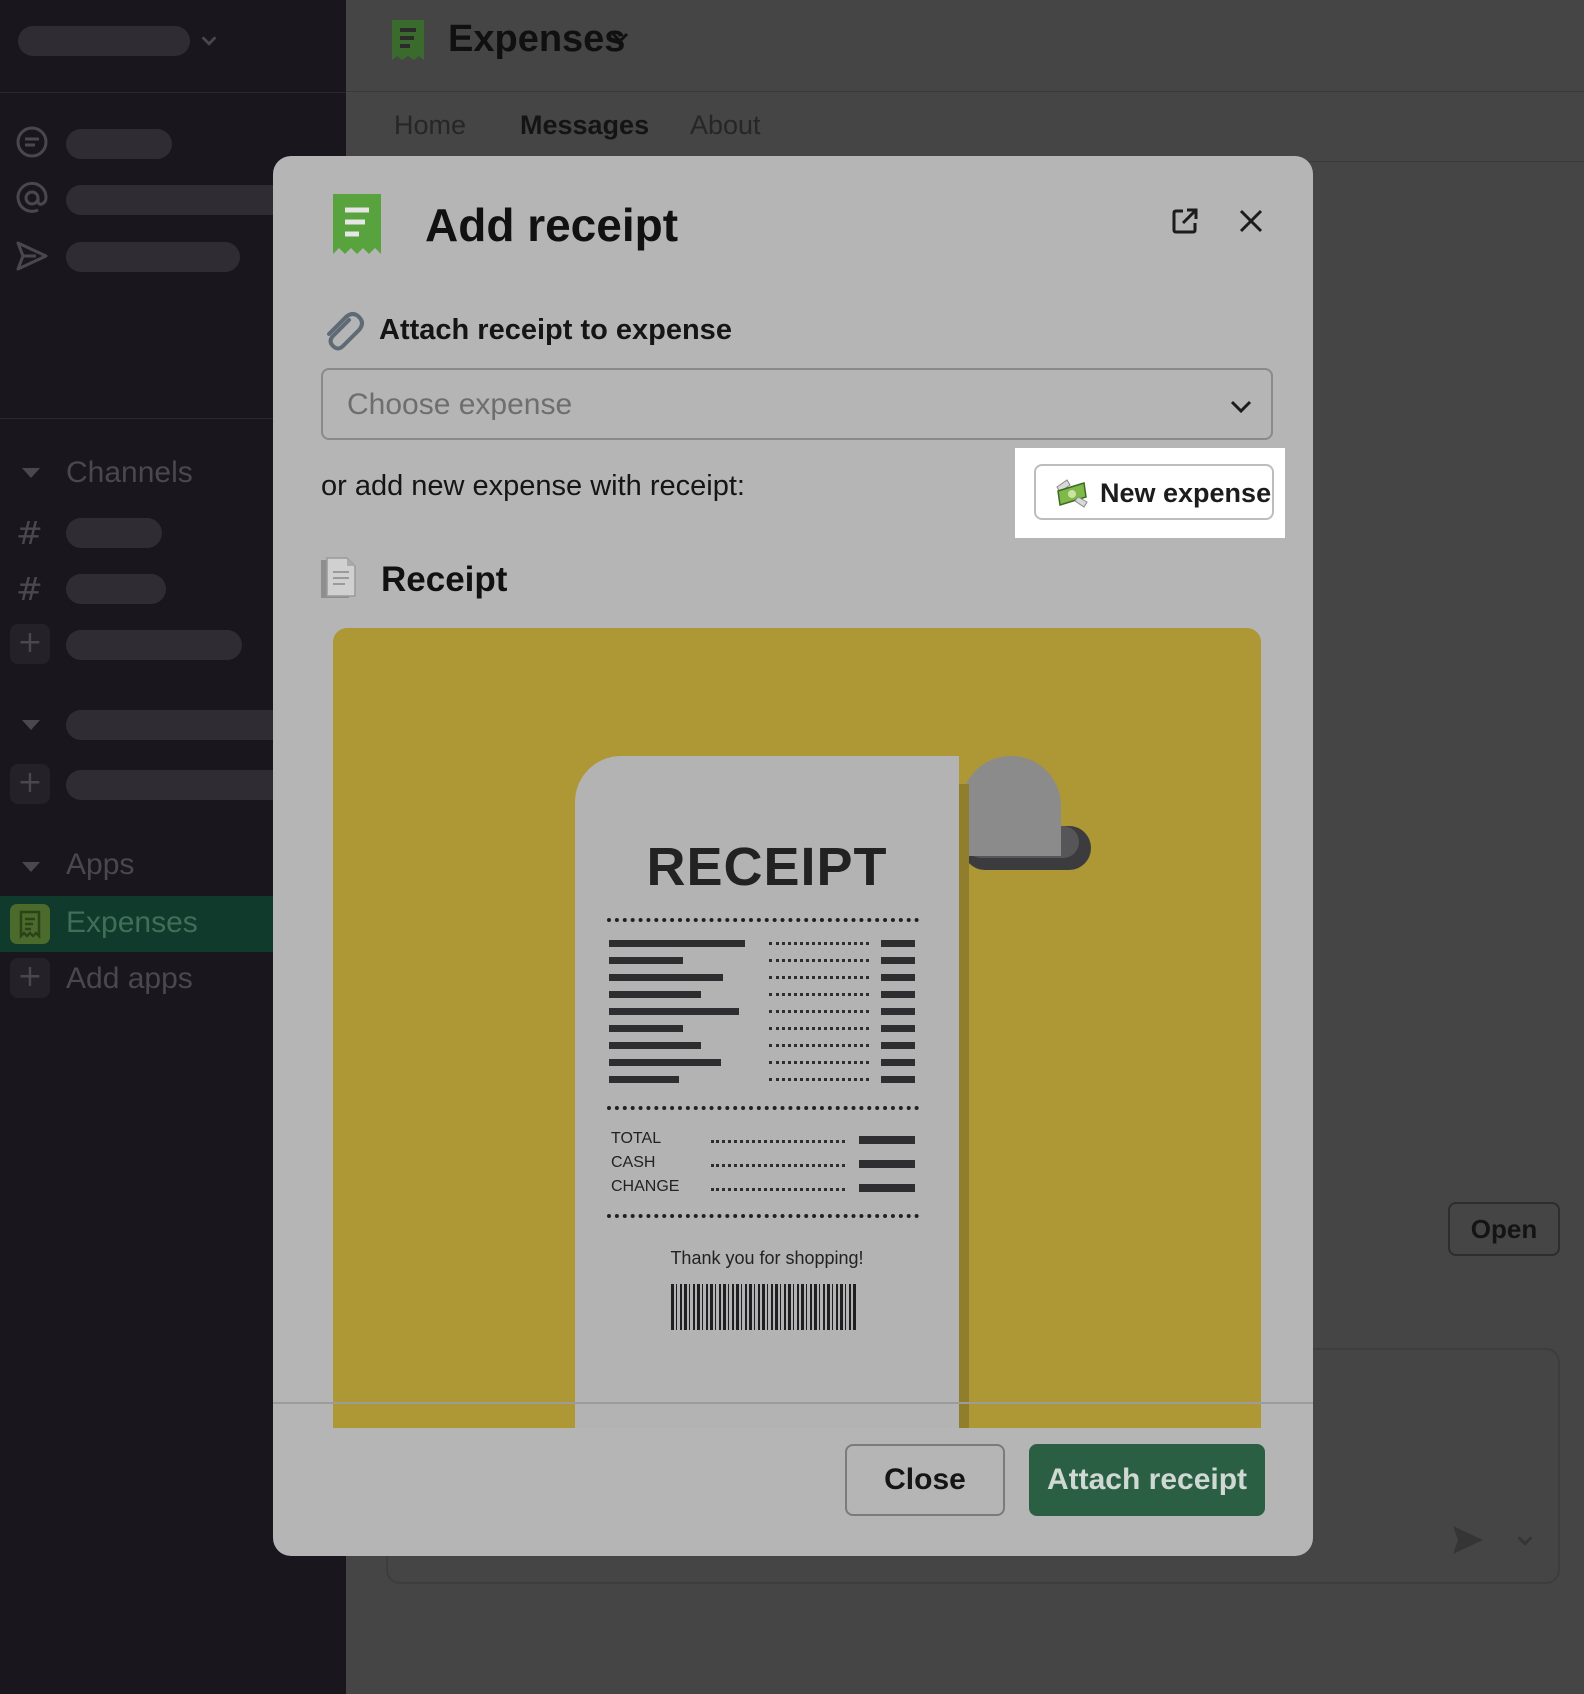  What do you see at coordinates (887, 1140) in the screenshot?
I see `total-amount-bar` at bounding box center [887, 1140].